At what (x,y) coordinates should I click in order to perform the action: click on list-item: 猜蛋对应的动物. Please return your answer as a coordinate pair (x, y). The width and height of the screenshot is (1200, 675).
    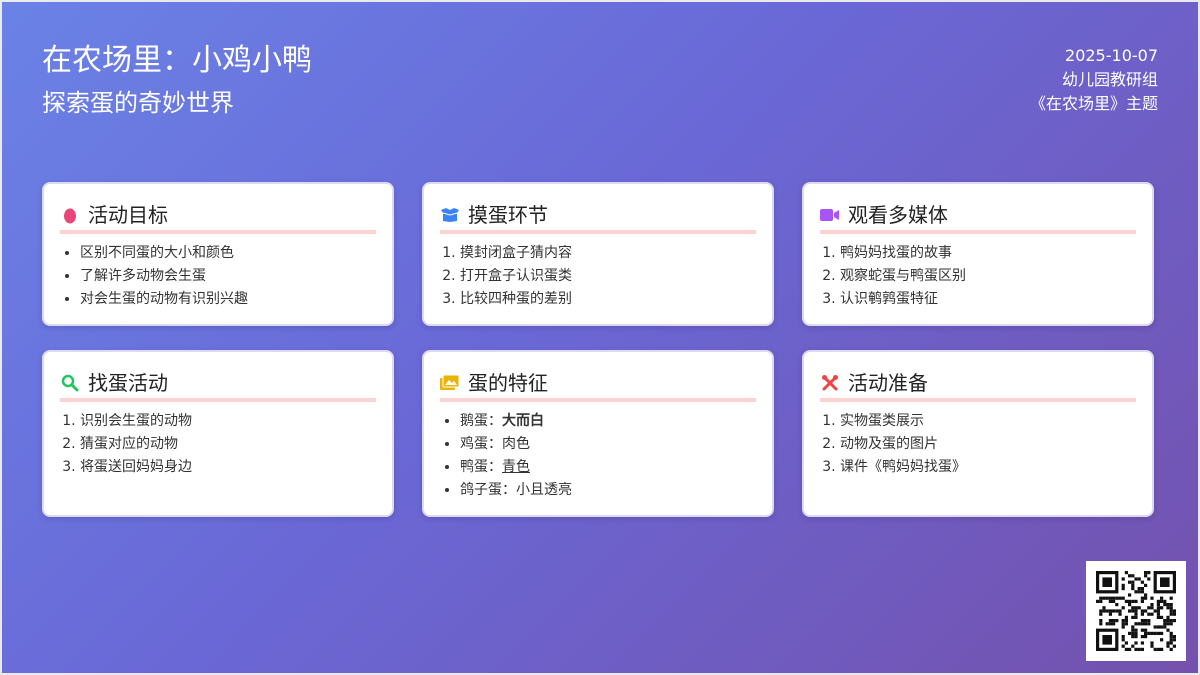
    Looking at the image, I should click on (228, 444).